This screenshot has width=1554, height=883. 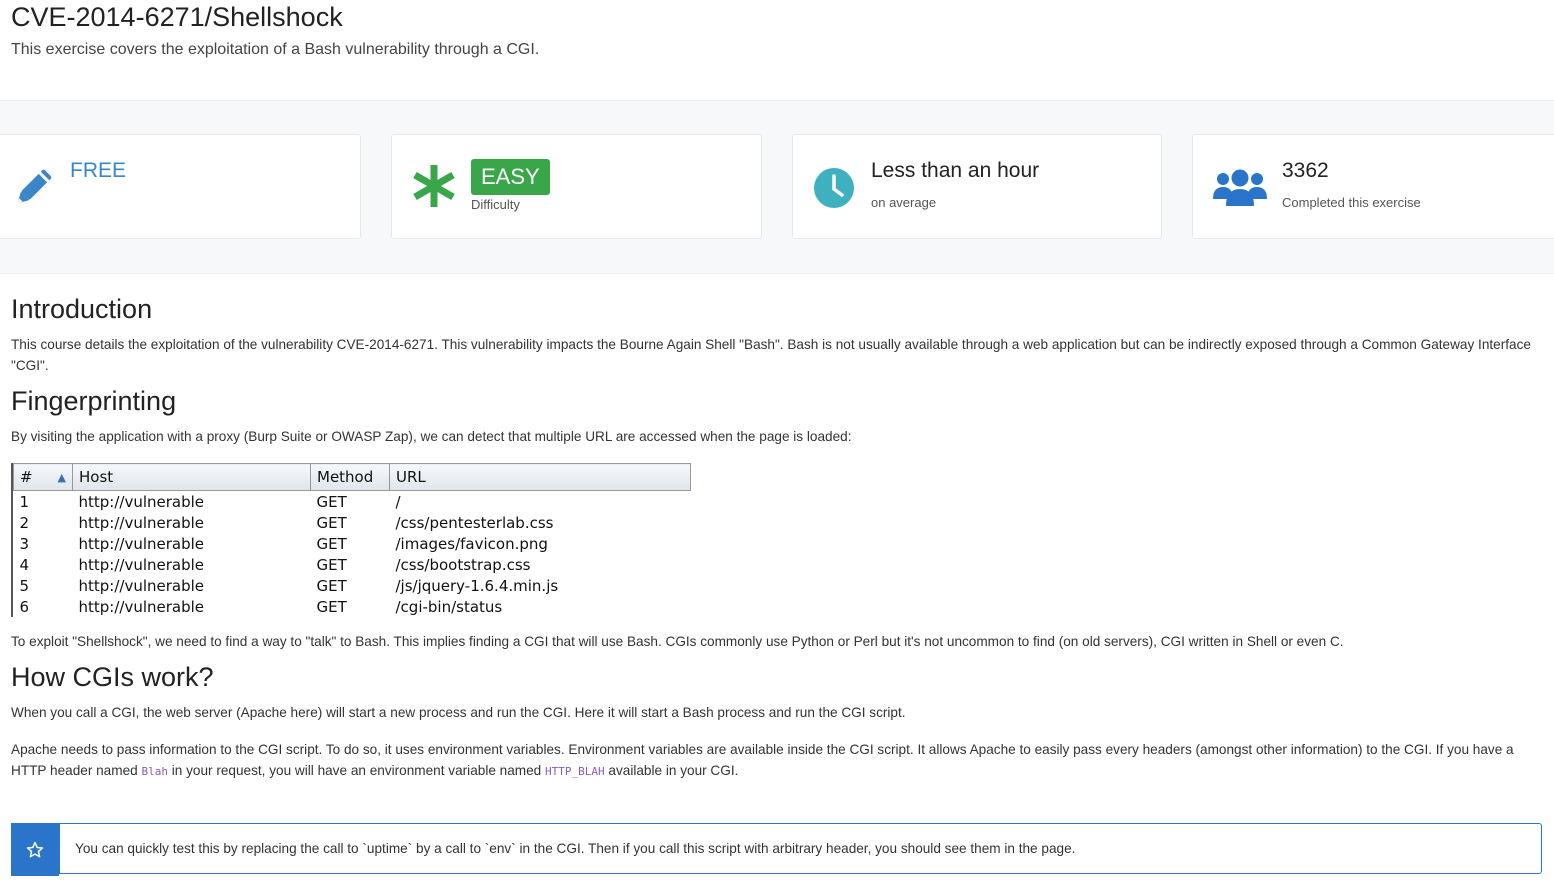 What do you see at coordinates (177, 17) in the screenshot?
I see `page-title: CVE-2014-6271/Shellshock` at bounding box center [177, 17].